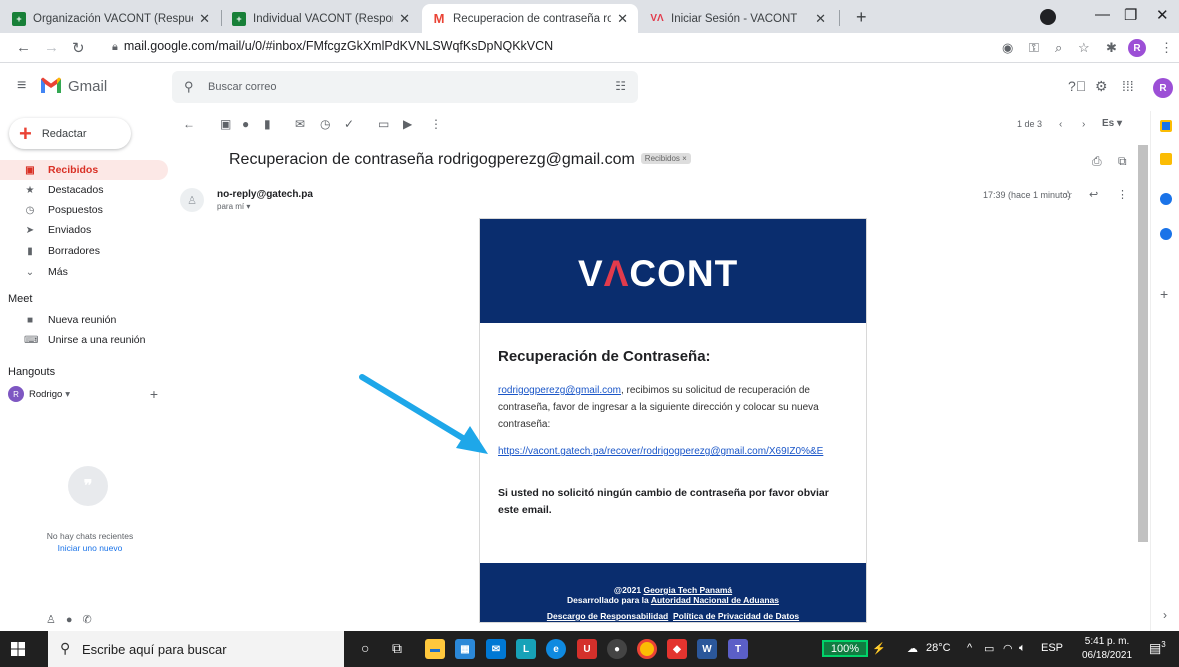 The height and width of the screenshot is (667, 1179). What do you see at coordinates (736, 616) in the screenshot?
I see `privacy-link: Política de Privacidad de Datos` at bounding box center [736, 616].